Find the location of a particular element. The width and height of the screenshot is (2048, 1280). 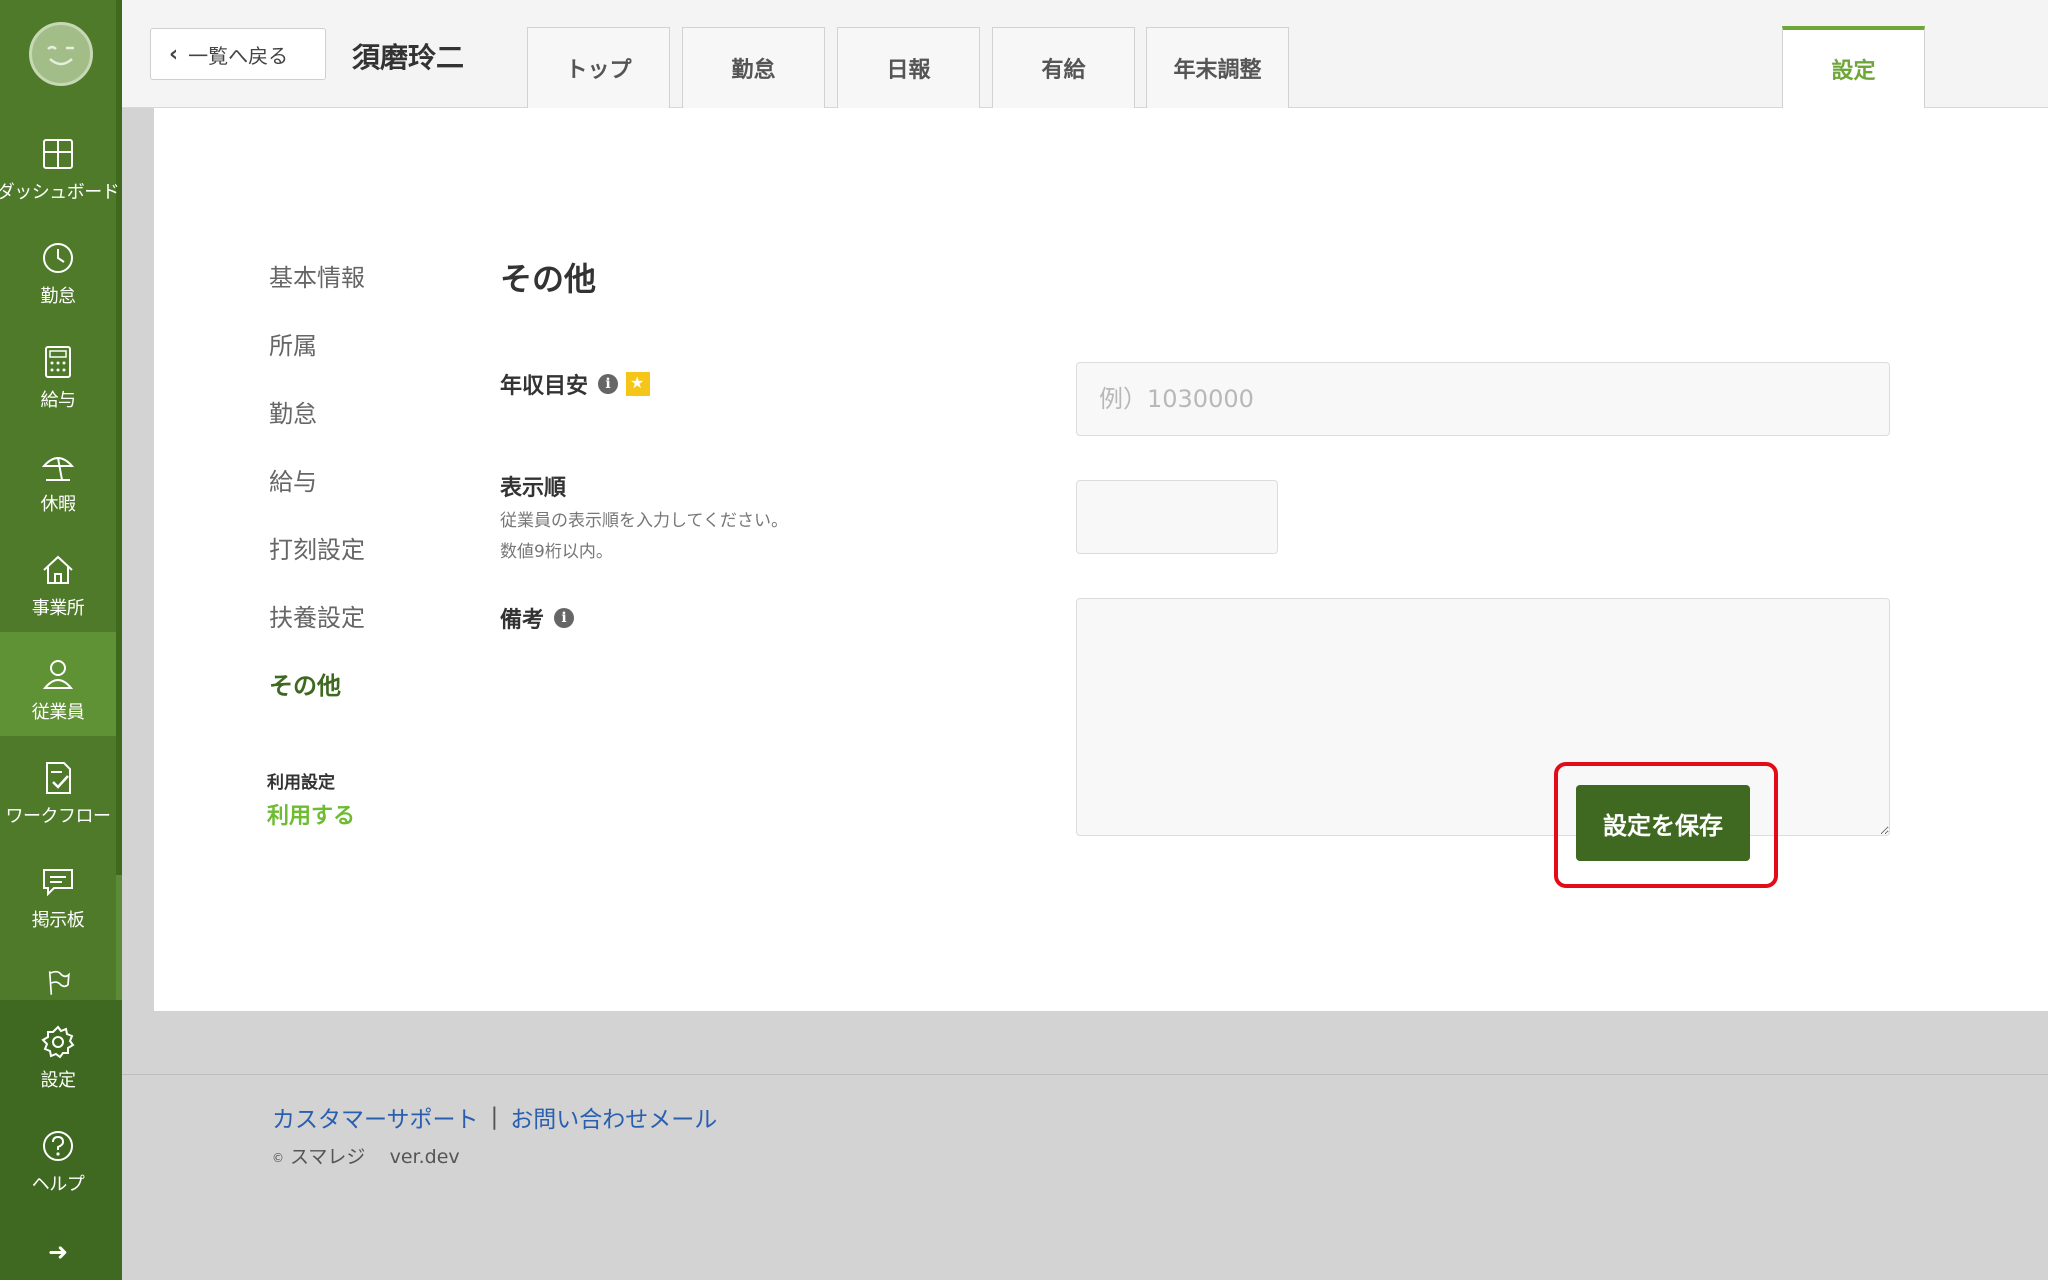

sidebar-item-dashboard: ダッシュボード is located at coordinates (60, 164).